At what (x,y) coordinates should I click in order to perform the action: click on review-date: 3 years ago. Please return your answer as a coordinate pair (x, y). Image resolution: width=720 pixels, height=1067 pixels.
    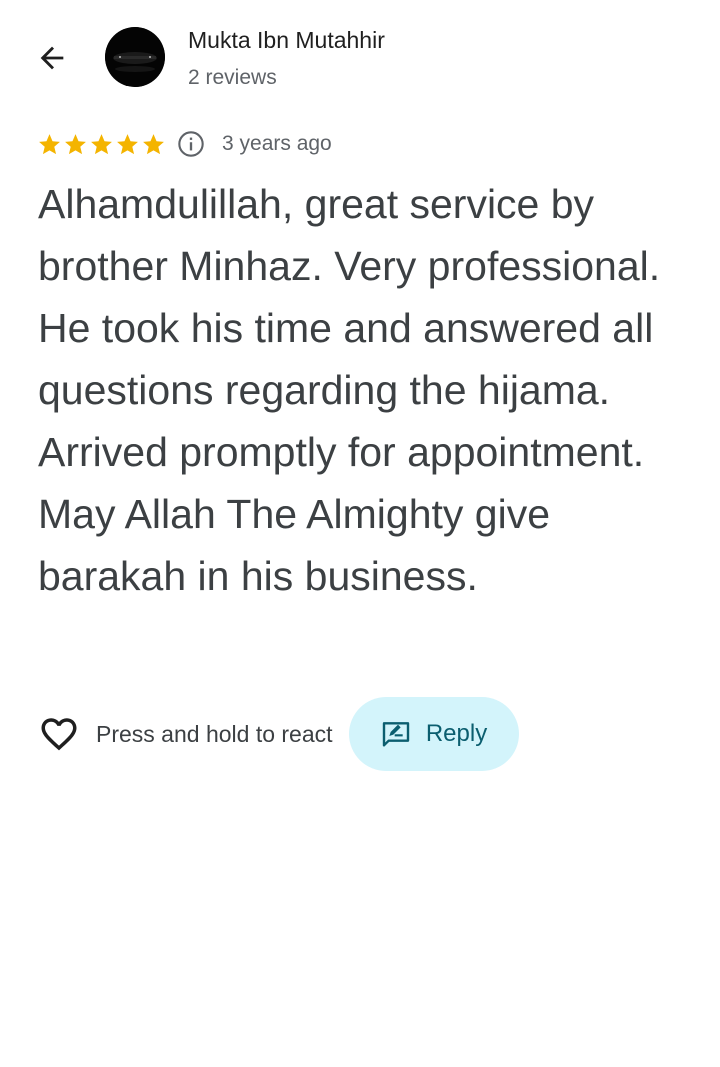
    Looking at the image, I should click on (277, 143).